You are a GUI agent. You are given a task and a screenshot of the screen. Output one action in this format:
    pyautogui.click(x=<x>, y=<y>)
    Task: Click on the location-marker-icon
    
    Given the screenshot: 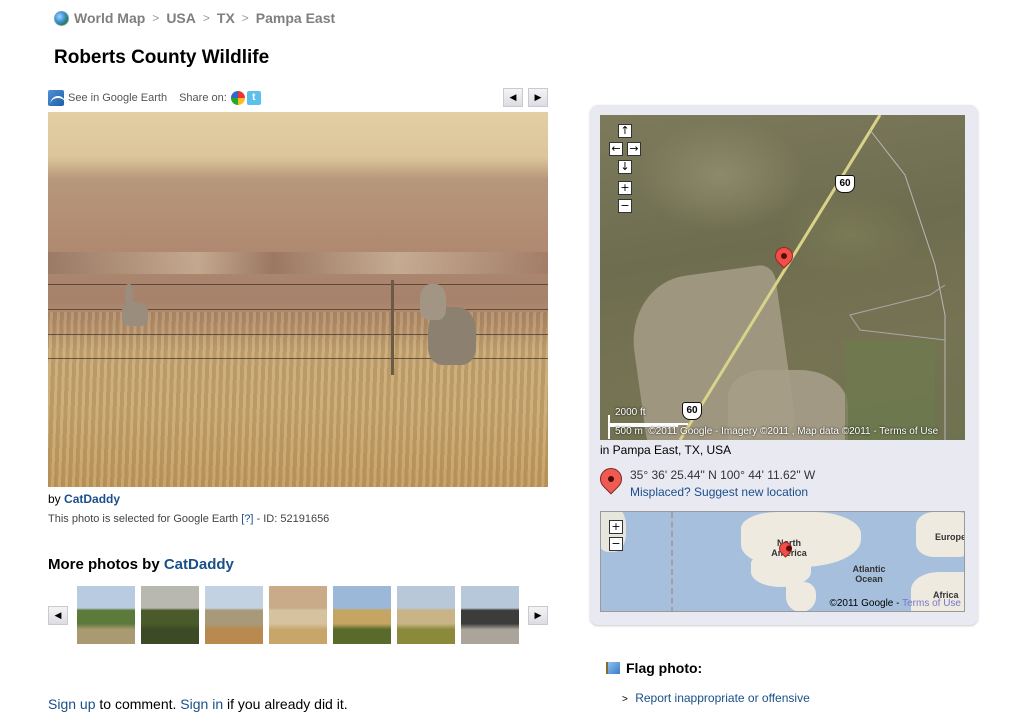 What is the action you would take?
    pyautogui.click(x=611, y=479)
    